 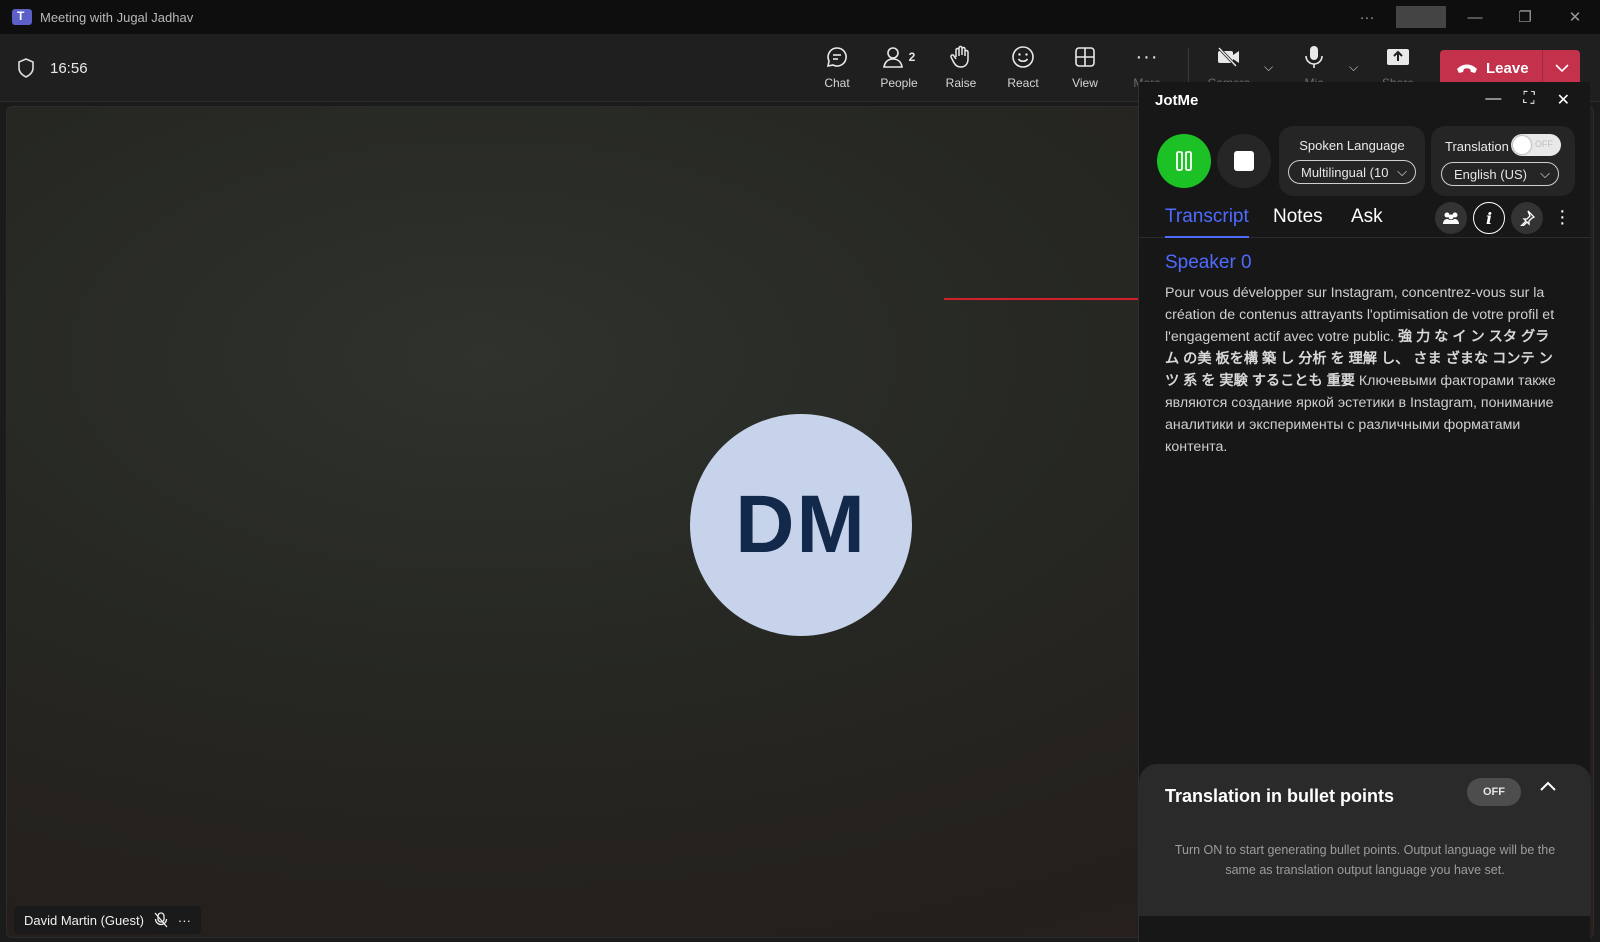 I want to click on participant-name-tag: David Martin (Guest) ···, so click(x=107, y=920).